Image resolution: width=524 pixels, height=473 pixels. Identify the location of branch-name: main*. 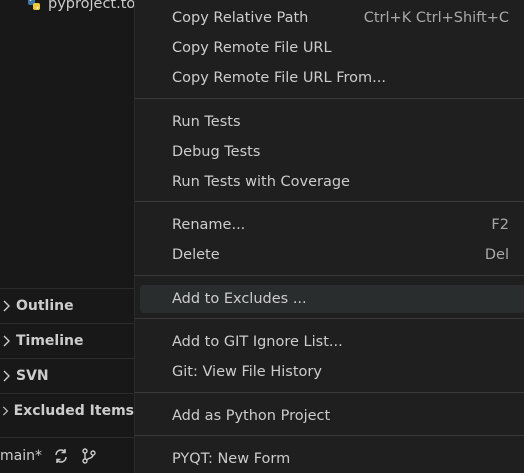
(21, 456).